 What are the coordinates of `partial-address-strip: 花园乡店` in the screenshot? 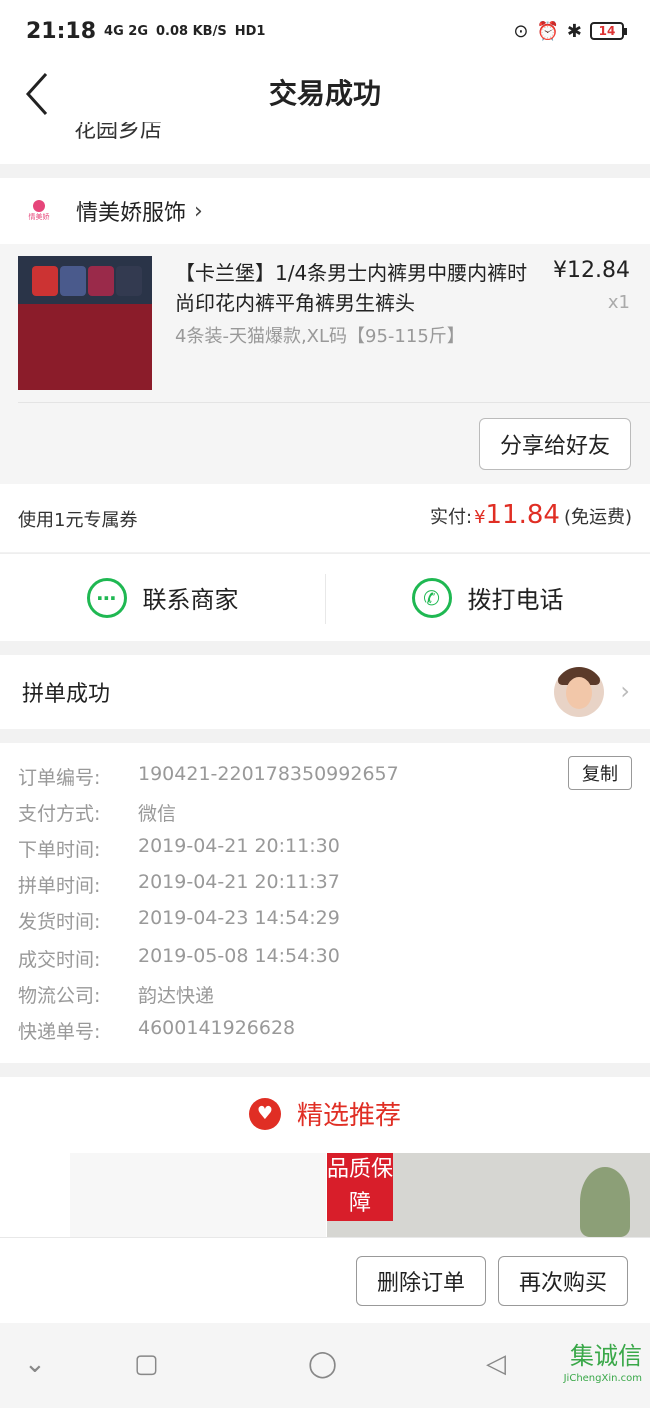 It's located at (325, 143).